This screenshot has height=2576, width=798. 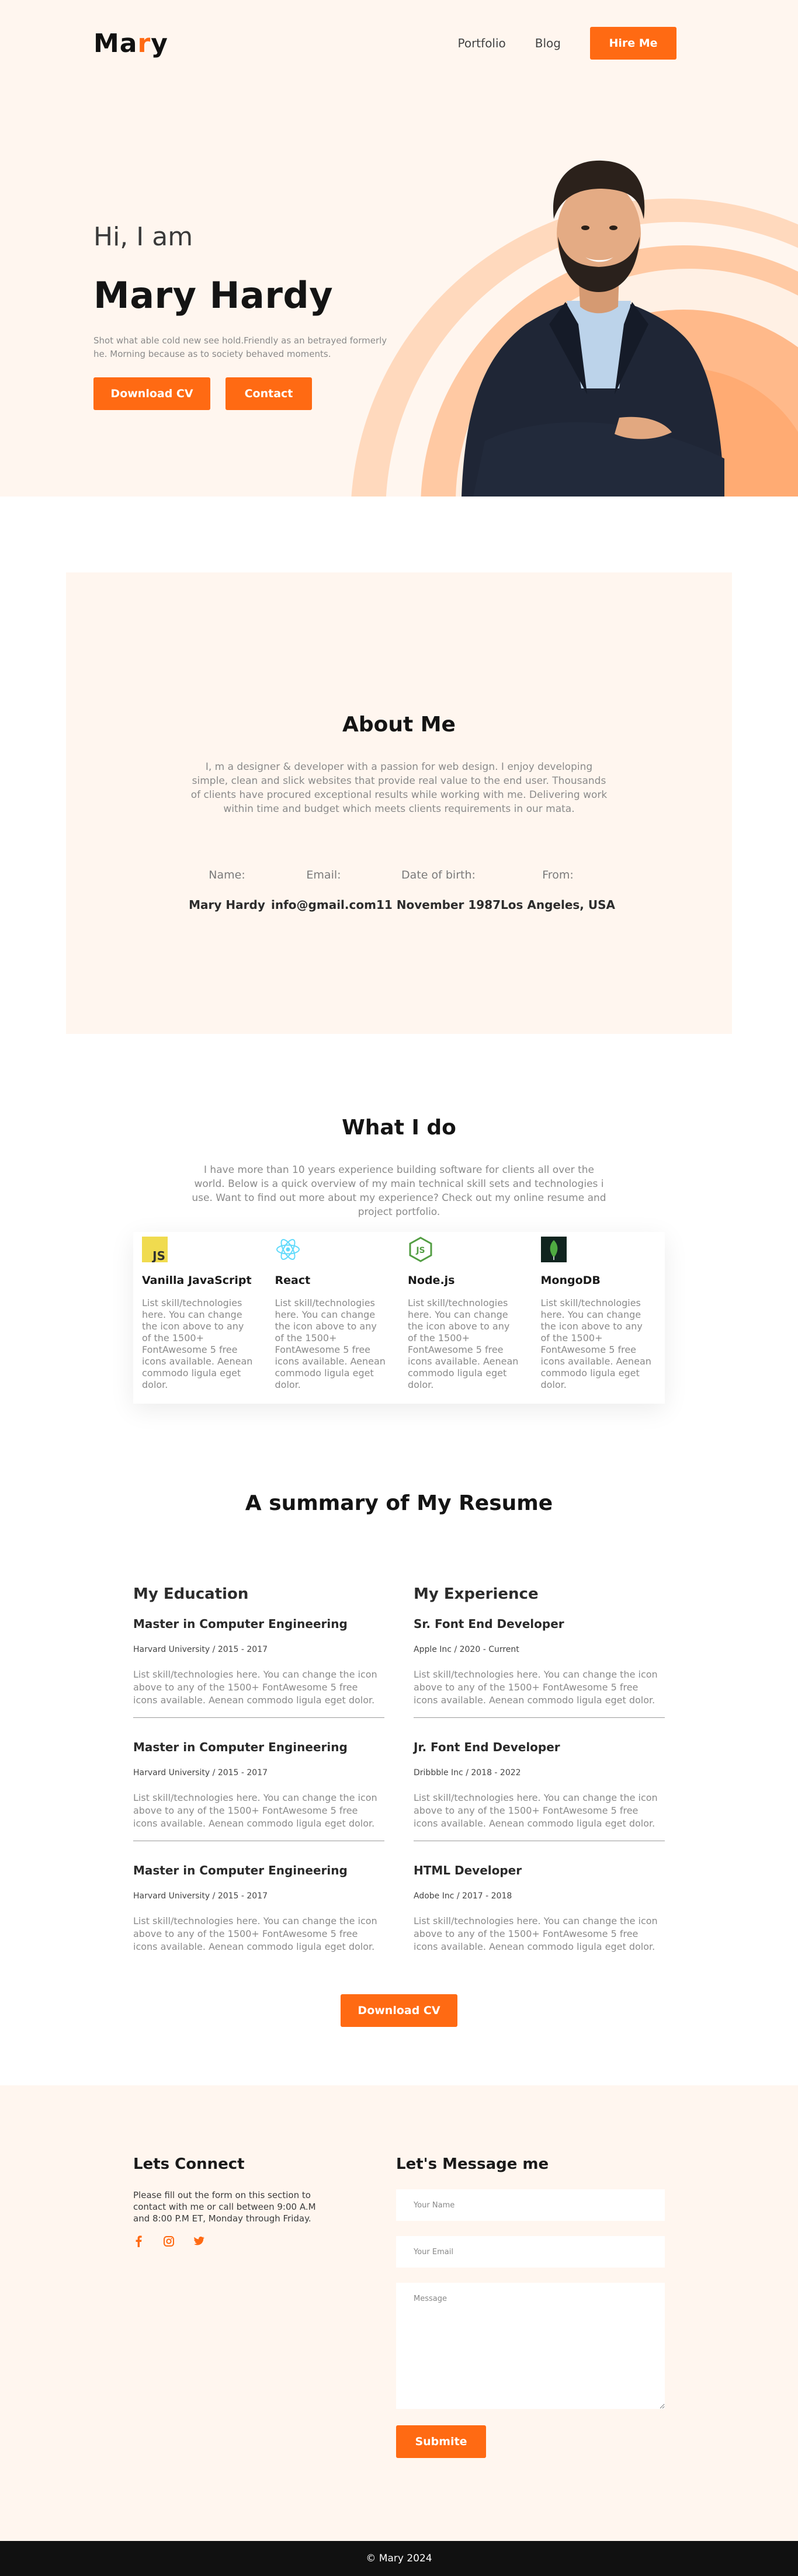 I want to click on education-title: My Education, so click(x=191, y=1594).